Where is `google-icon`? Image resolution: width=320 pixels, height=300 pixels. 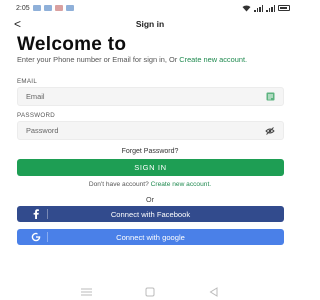
google-icon is located at coordinates (36, 237).